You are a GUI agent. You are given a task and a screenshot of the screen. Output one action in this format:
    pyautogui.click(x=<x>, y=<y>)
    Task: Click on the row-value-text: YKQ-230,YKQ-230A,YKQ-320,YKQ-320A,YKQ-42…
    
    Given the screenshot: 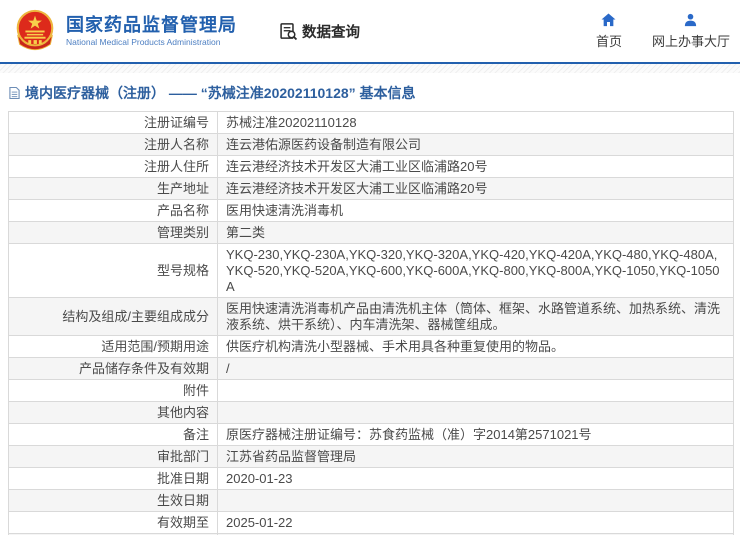 What is the action you would take?
    pyautogui.click(x=473, y=270)
    